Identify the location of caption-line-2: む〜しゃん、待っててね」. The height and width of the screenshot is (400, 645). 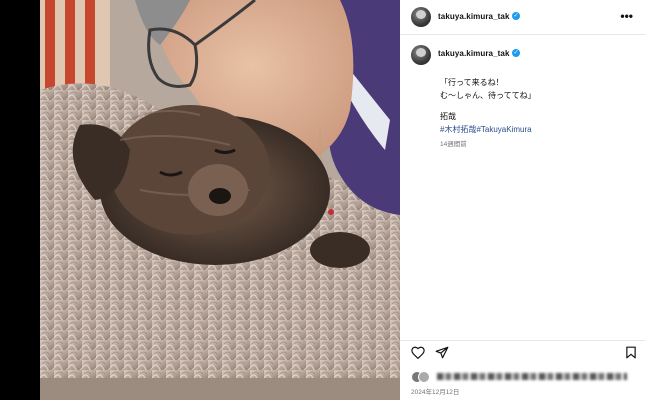
(488, 95).